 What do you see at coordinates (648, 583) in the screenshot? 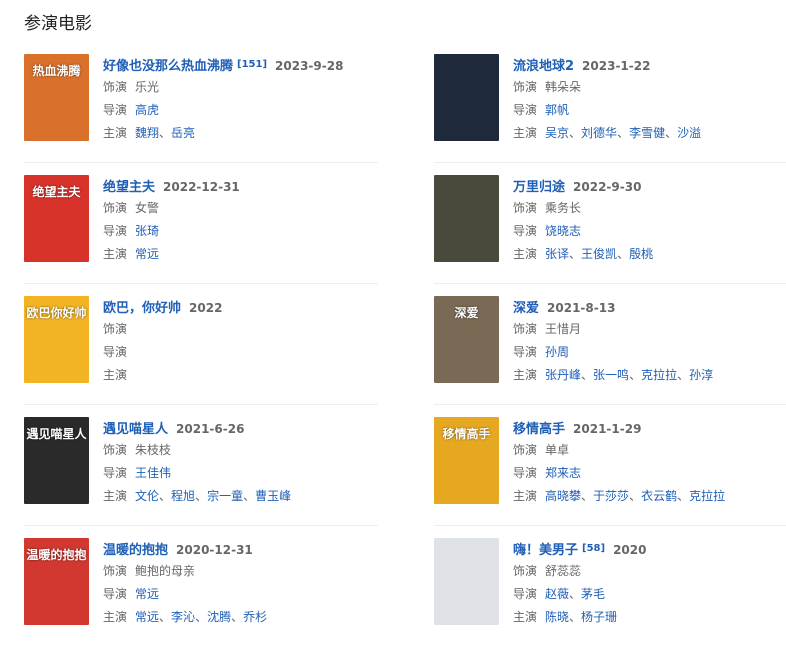
I see `film-info: 嗨！美男子 [58] 2020 饰演 舒蕊蕊 导演 赵薇、茅毛 主演 陈晓、杨子珊` at bounding box center [648, 583].